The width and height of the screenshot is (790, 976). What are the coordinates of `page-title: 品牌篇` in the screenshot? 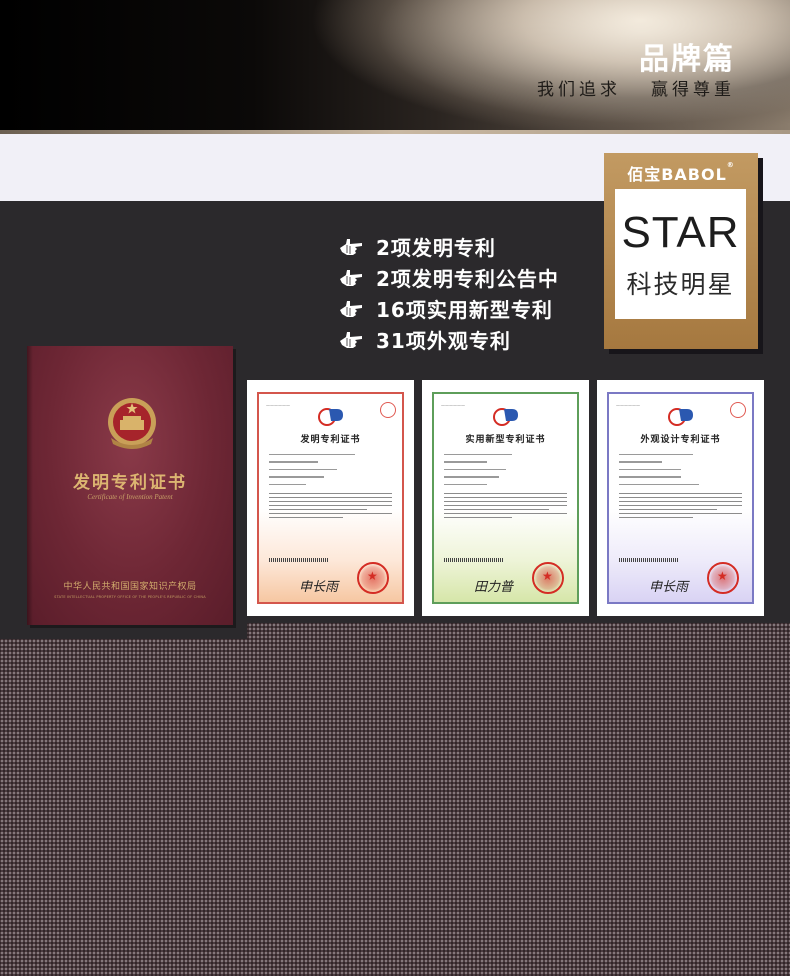 It's located at (687, 59).